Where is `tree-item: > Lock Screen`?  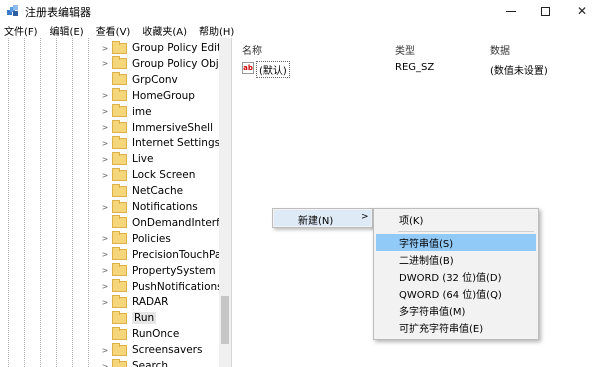 tree-item: > Lock Screen is located at coordinates (147, 175).